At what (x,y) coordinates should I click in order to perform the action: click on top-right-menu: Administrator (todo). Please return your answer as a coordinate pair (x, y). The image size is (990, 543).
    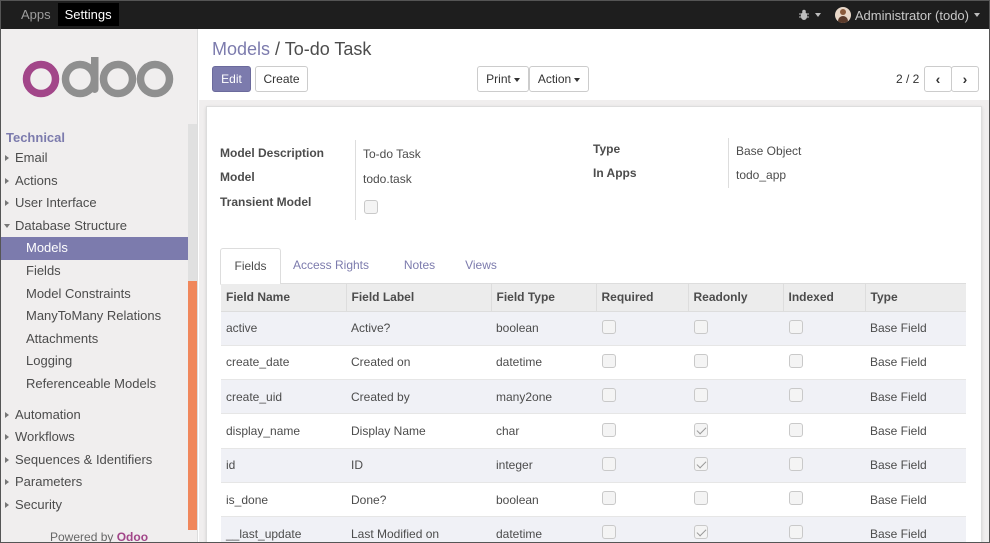
    Looking at the image, I should click on (889, 15).